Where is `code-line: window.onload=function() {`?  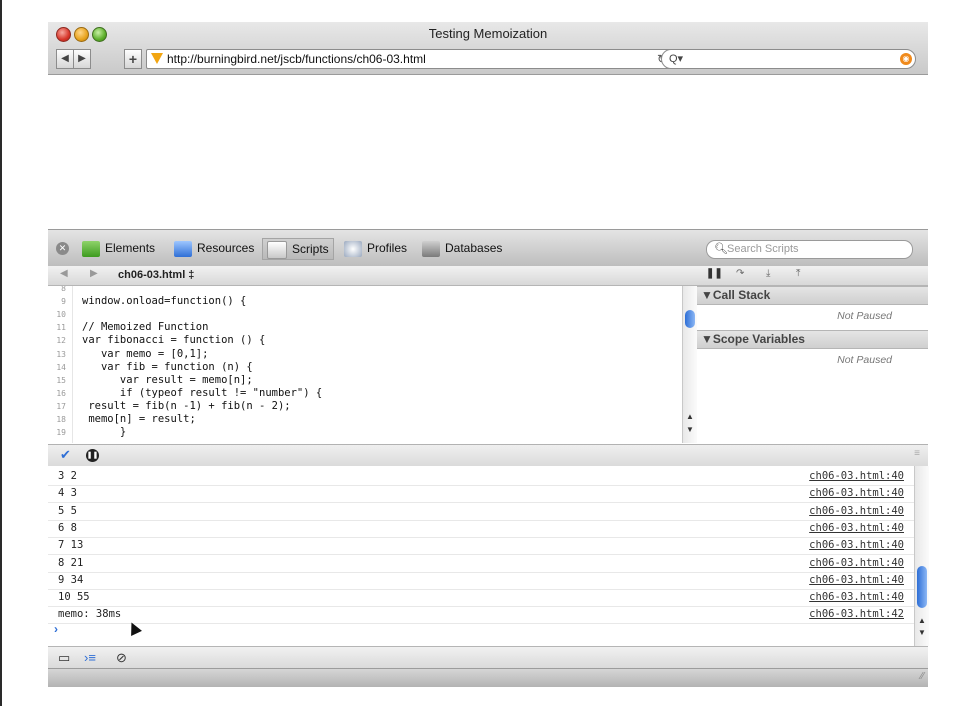 code-line: window.onload=function() { is located at coordinates (164, 301).